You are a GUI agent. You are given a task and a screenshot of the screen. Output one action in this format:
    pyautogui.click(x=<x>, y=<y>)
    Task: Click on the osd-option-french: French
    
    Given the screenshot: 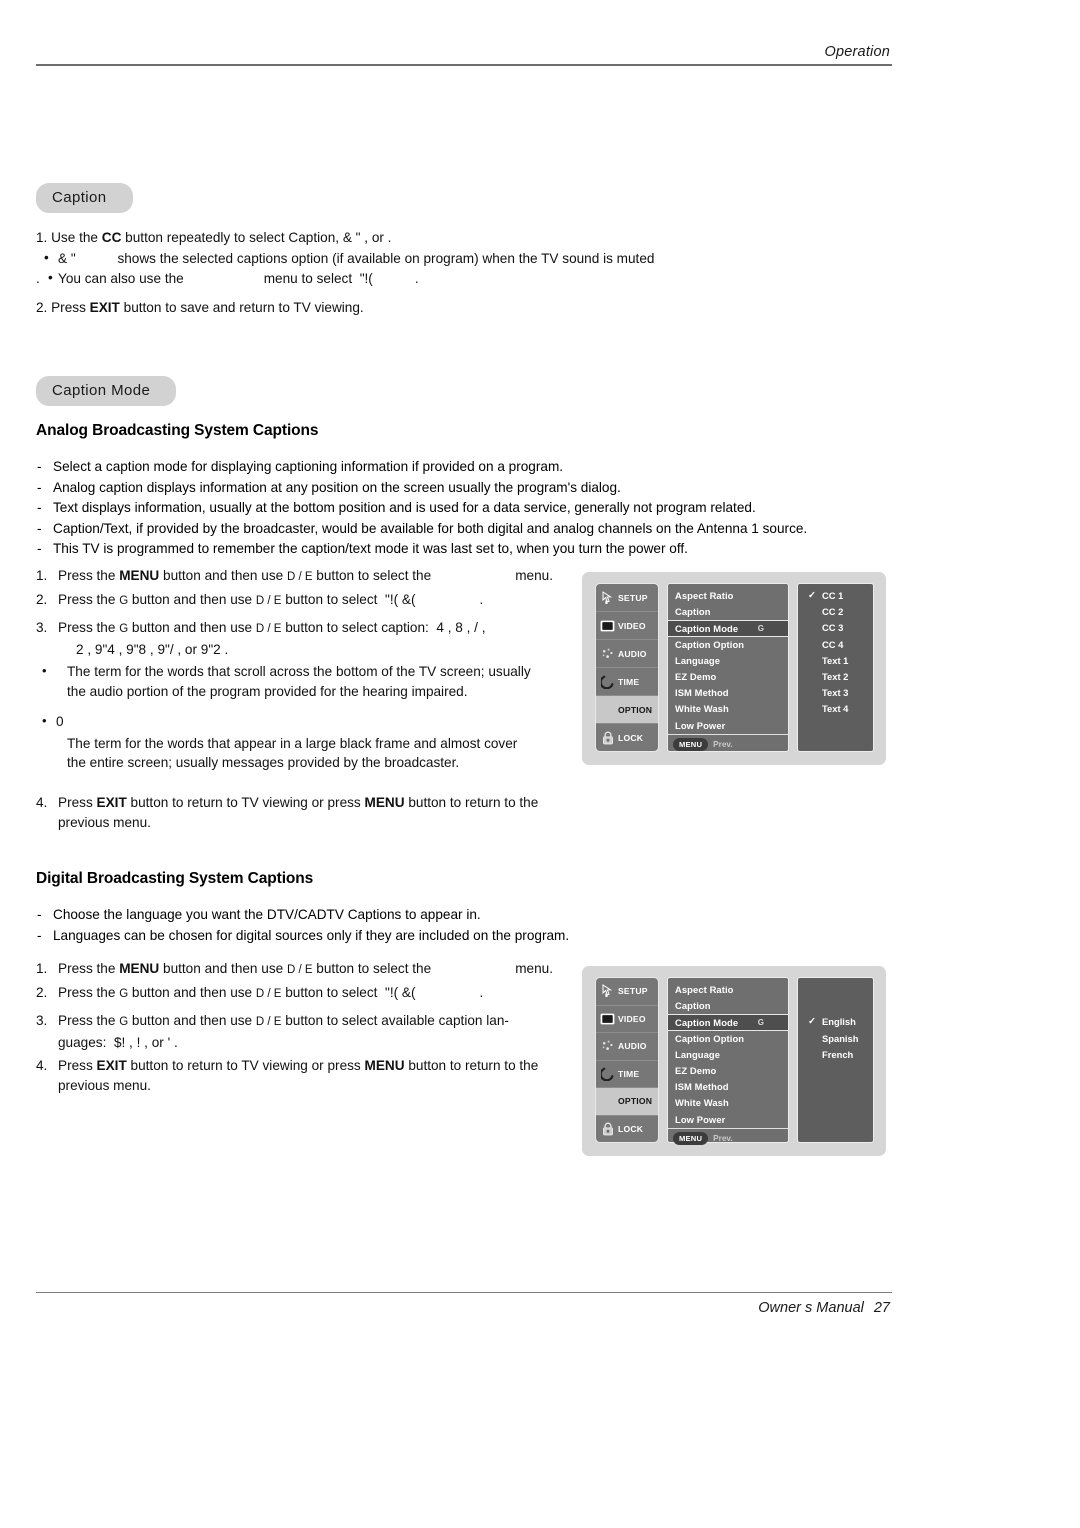 What is the action you would take?
    pyautogui.click(x=835, y=1055)
    